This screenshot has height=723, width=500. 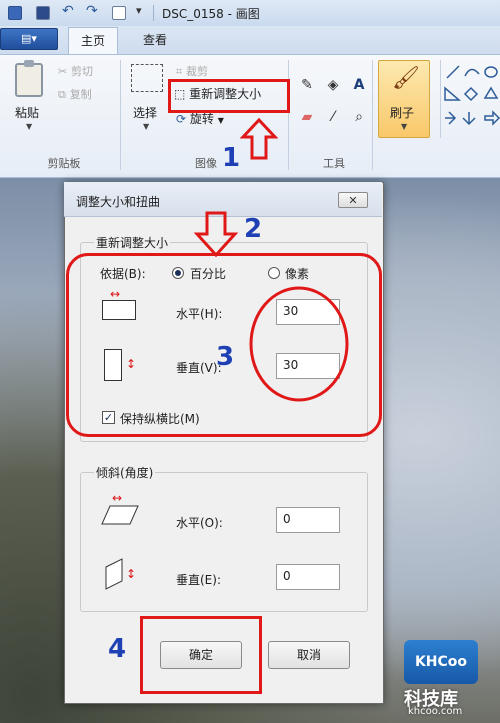 I want to click on rotate-dropdown-icon: ▼, so click(x=220, y=120).